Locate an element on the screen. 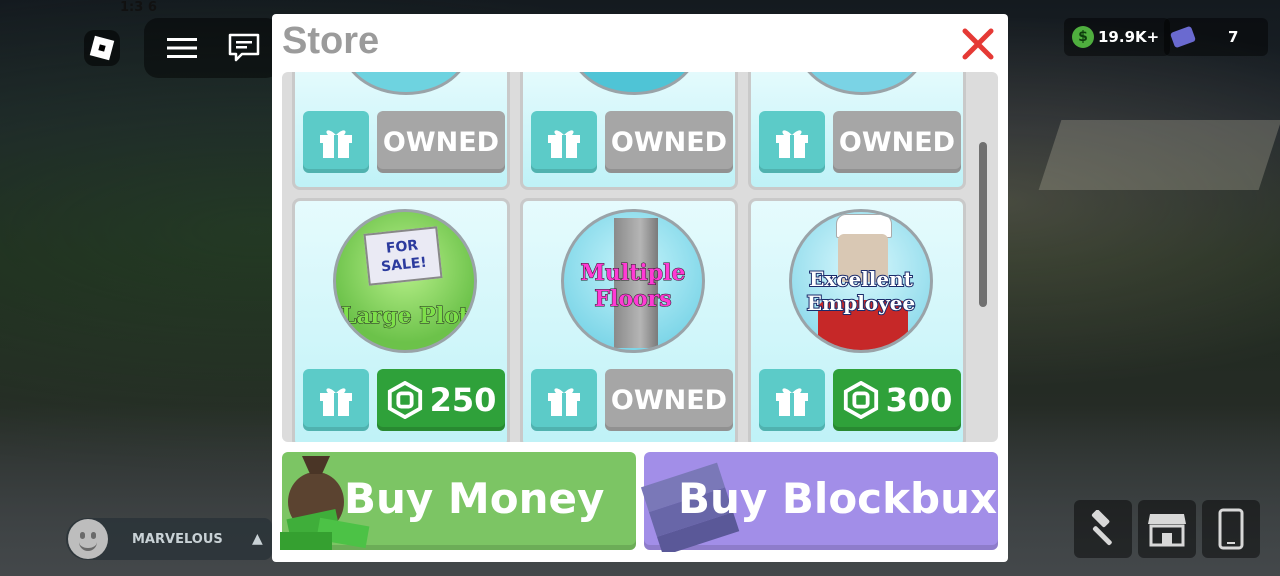 This screenshot has width=1280, height=576. item-name: Multiple Floors is located at coordinates (633, 286).